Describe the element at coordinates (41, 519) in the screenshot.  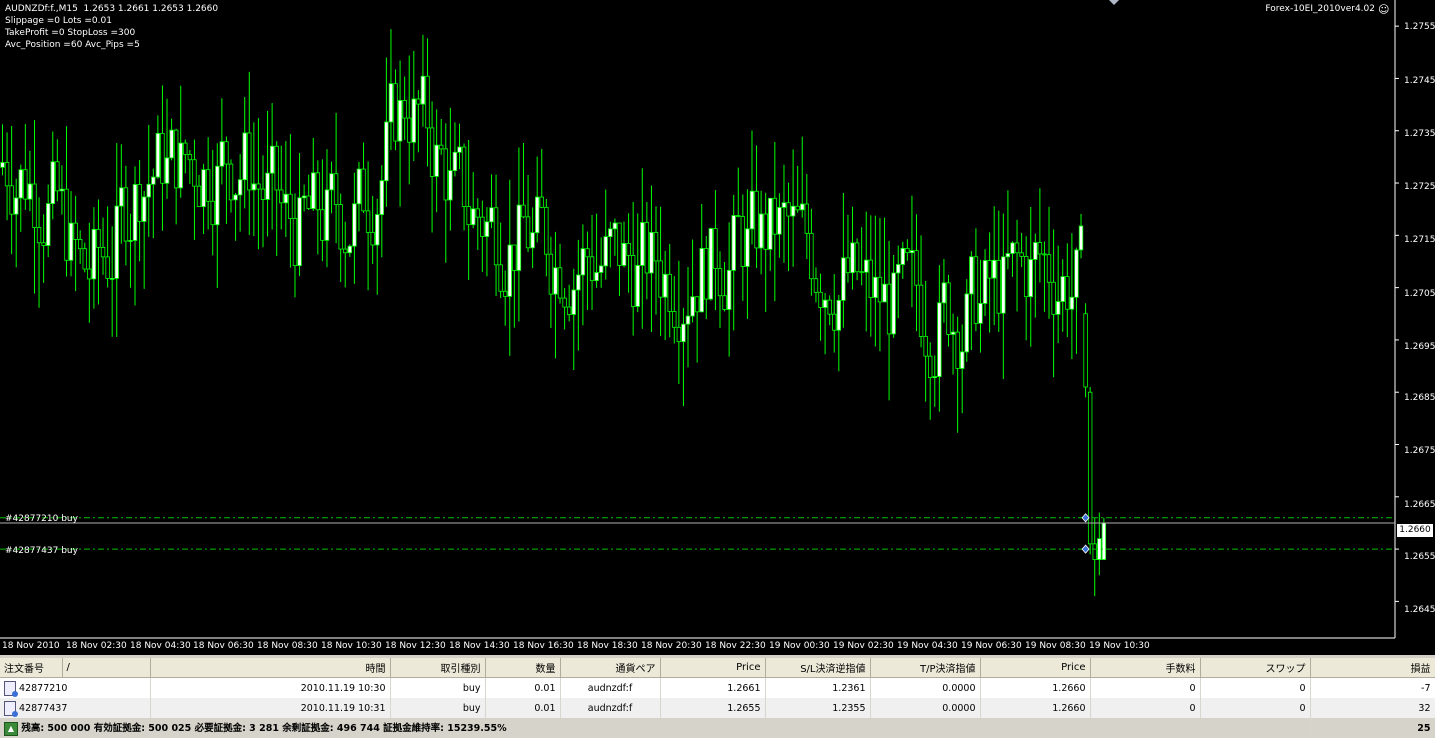
I see `order-label-1: #42877210 buy` at that location.